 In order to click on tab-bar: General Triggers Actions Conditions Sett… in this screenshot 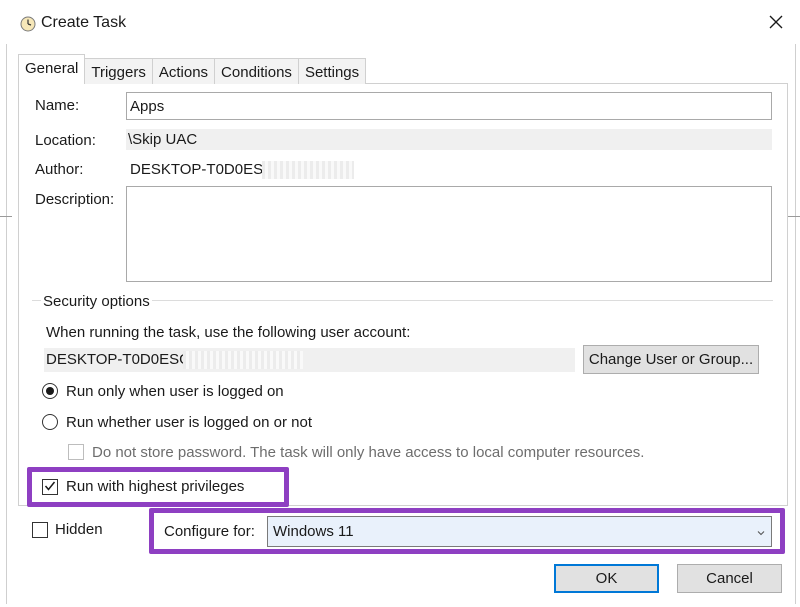, I will do `click(192, 69)`.